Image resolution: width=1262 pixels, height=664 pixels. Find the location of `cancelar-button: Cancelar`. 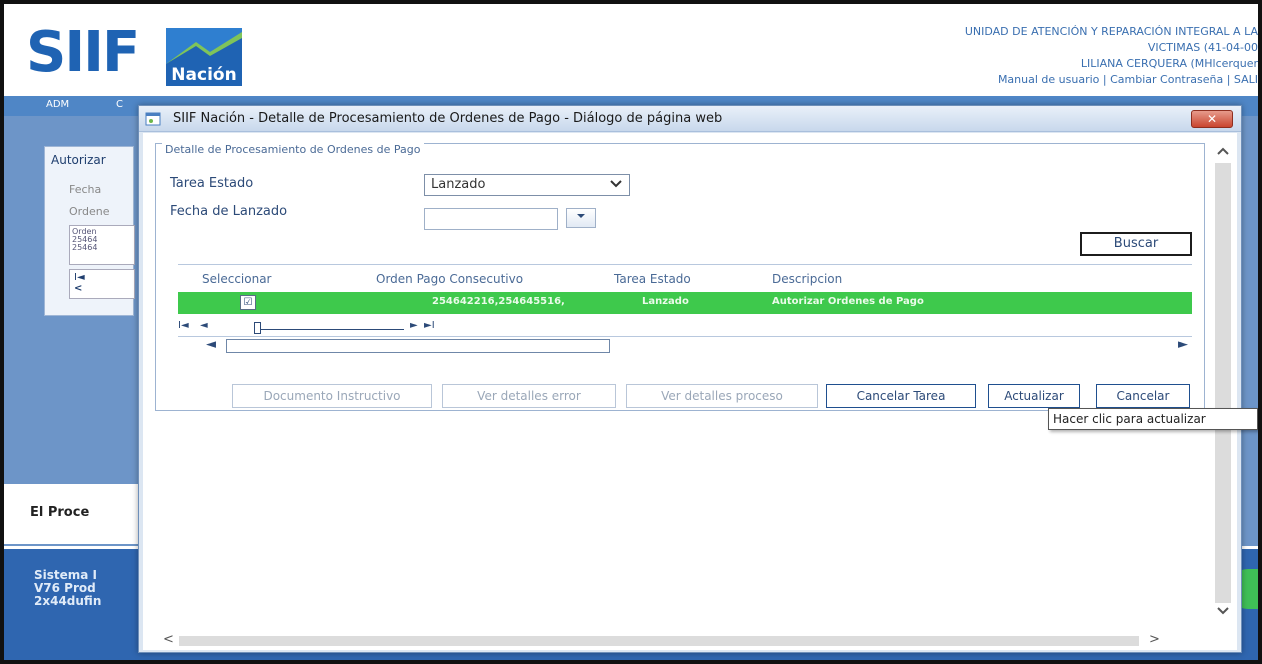

cancelar-button: Cancelar is located at coordinates (1143, 396).